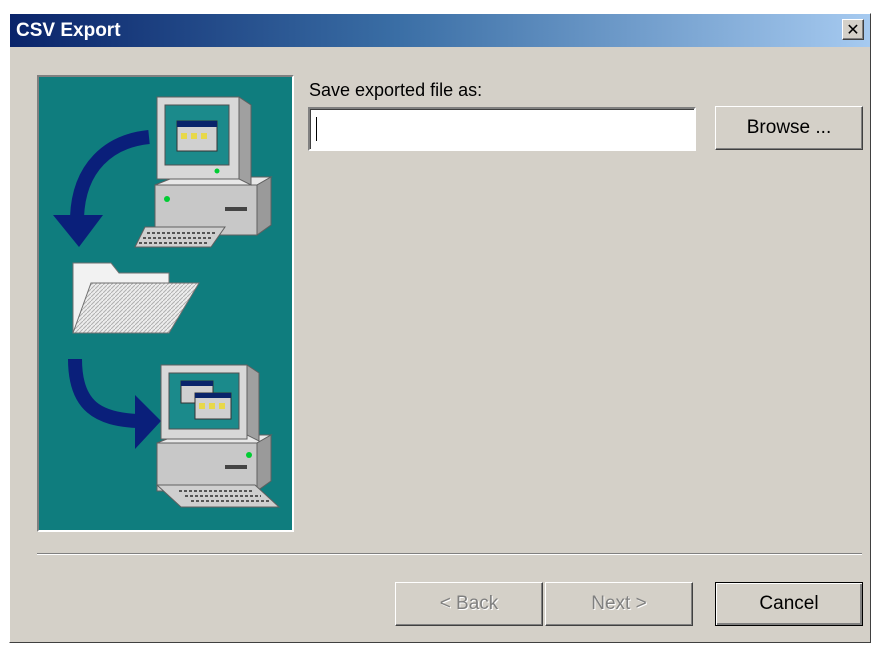 The height and width of the screenshot is (648, 879). What do you see at coordinates (440, 30) in the screenshot?
I see `title-bar: CSV Export ✕` at bounding box center [440, 30].